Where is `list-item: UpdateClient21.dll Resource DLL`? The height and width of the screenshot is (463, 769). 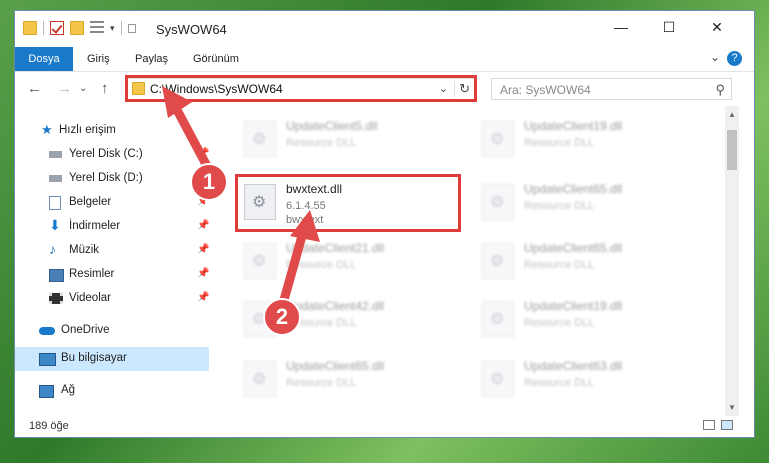 list-item: UpdateClient21.dll Resource DLL is located at coordinates (344, 261).